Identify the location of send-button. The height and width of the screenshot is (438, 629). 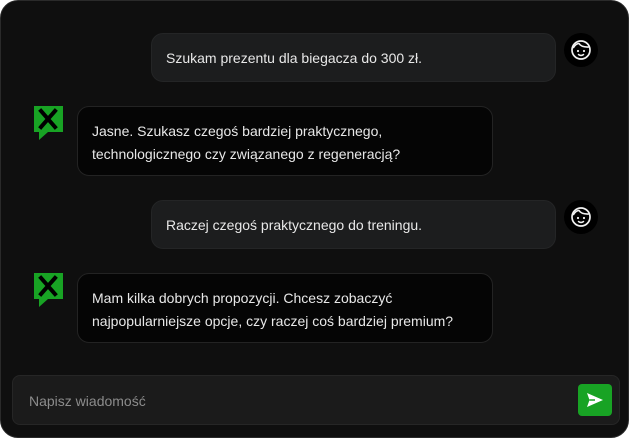
(595, 400).